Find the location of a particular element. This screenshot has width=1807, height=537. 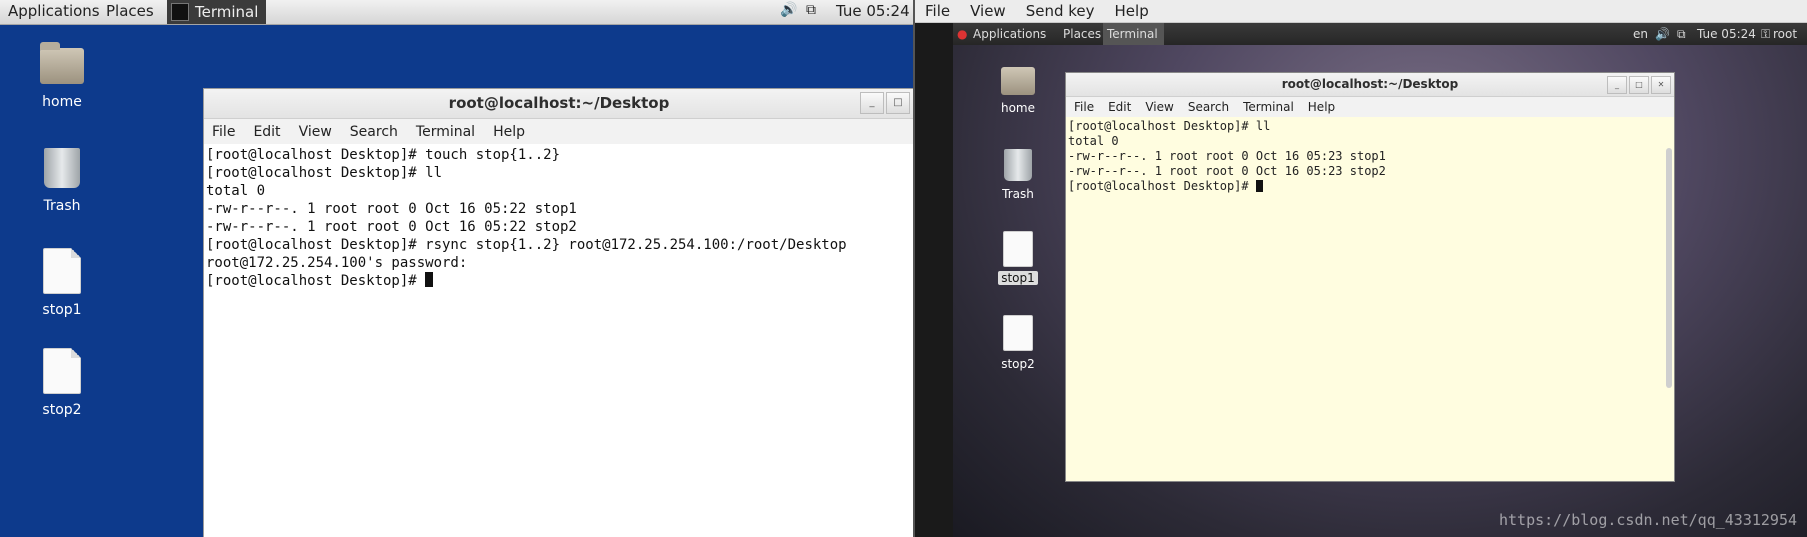

window-titlebar: root@localhost:~/Desktop _ □ ✕ is located at coordinates (1370, 85).